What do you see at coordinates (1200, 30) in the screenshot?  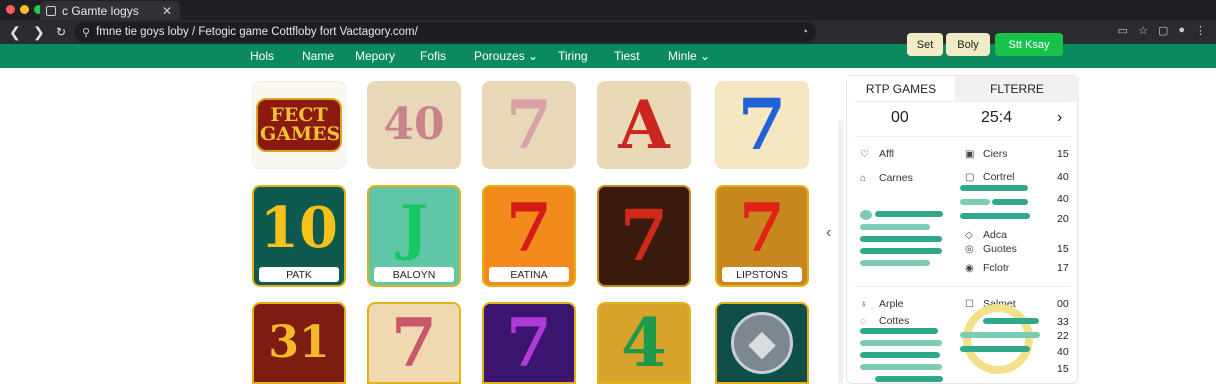 I see `menu-icon: ⋮` at bounding box center [1200, 30].